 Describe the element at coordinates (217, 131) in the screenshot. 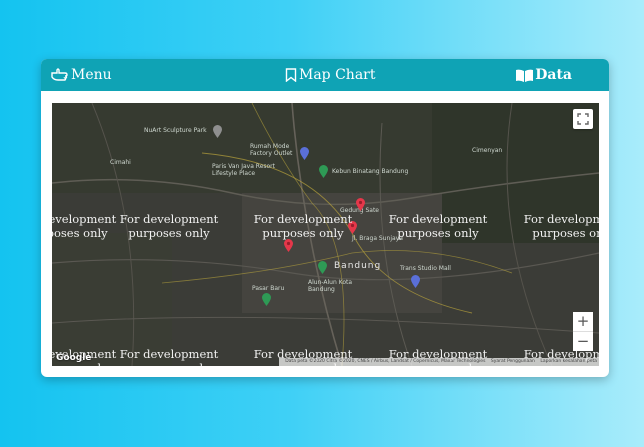

I see `poi-pin-icon` at that location.